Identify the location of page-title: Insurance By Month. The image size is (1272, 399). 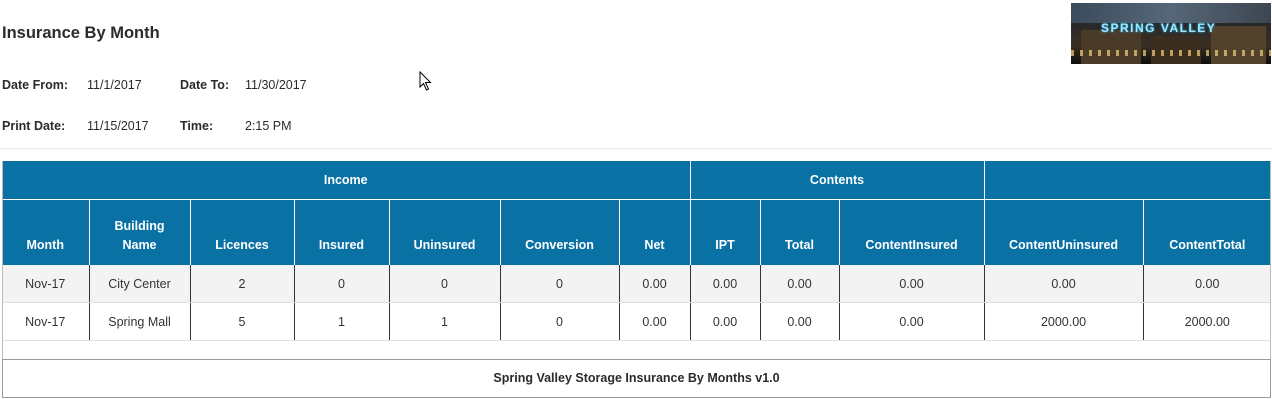
(81, 33).